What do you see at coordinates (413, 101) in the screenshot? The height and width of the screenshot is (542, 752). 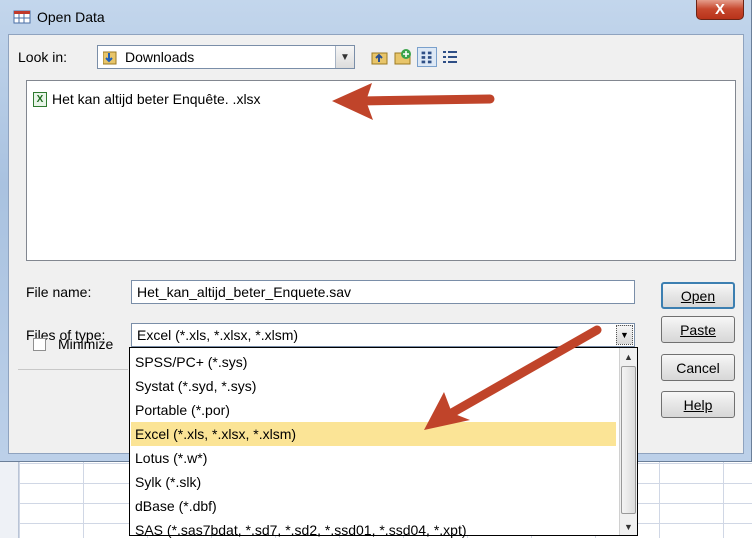 I see `annotation-arrow-file` at bounding box center [413, 101].